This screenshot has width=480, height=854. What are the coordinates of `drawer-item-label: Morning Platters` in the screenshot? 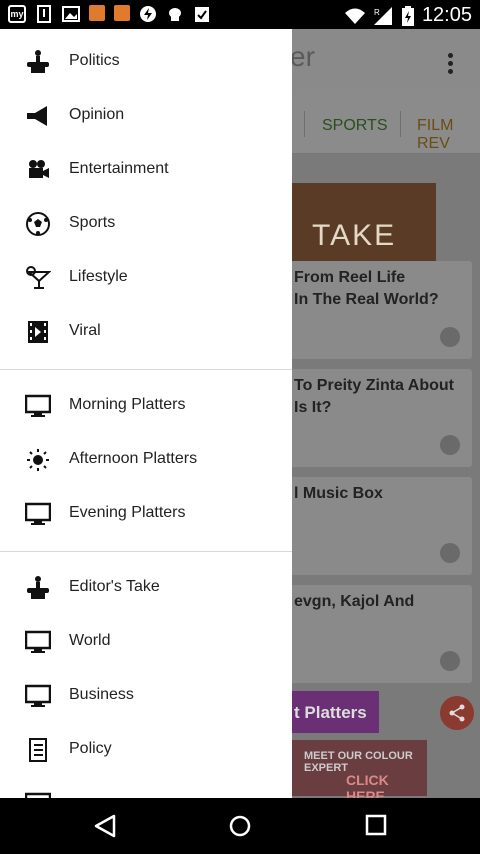 It's located at (127, 404).